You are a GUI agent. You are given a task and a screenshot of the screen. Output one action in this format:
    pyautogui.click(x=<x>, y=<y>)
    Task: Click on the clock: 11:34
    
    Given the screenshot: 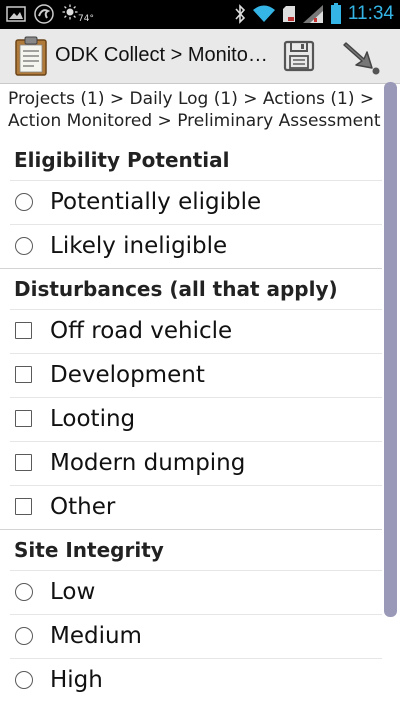 What is the action you would take?
    pyautogui.click(x=370, y=13)
    